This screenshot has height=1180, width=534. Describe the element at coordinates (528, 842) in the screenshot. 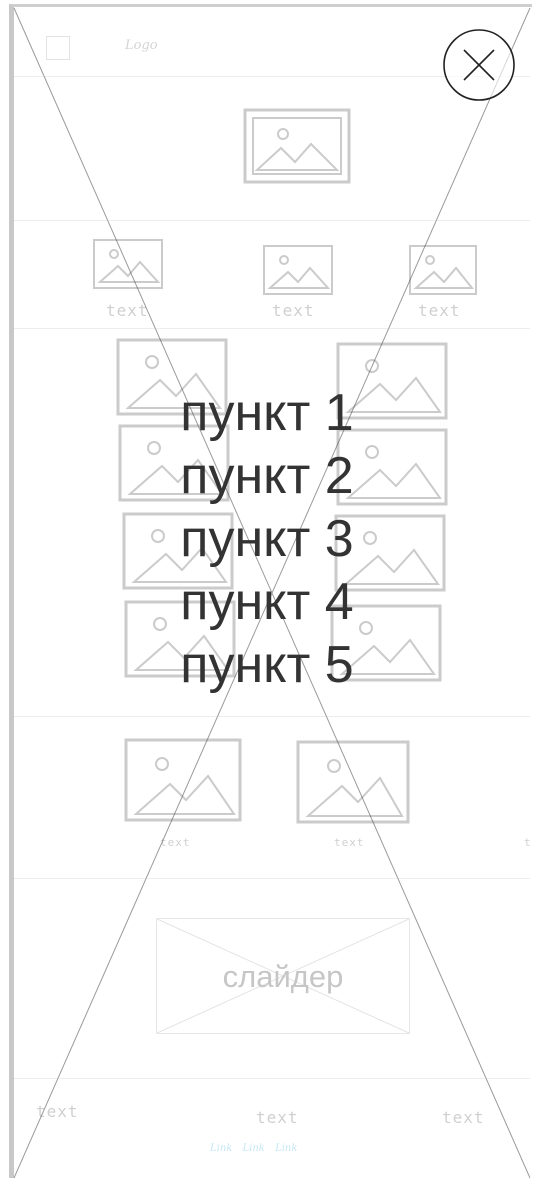

I see `thumb-label: t` at that location.